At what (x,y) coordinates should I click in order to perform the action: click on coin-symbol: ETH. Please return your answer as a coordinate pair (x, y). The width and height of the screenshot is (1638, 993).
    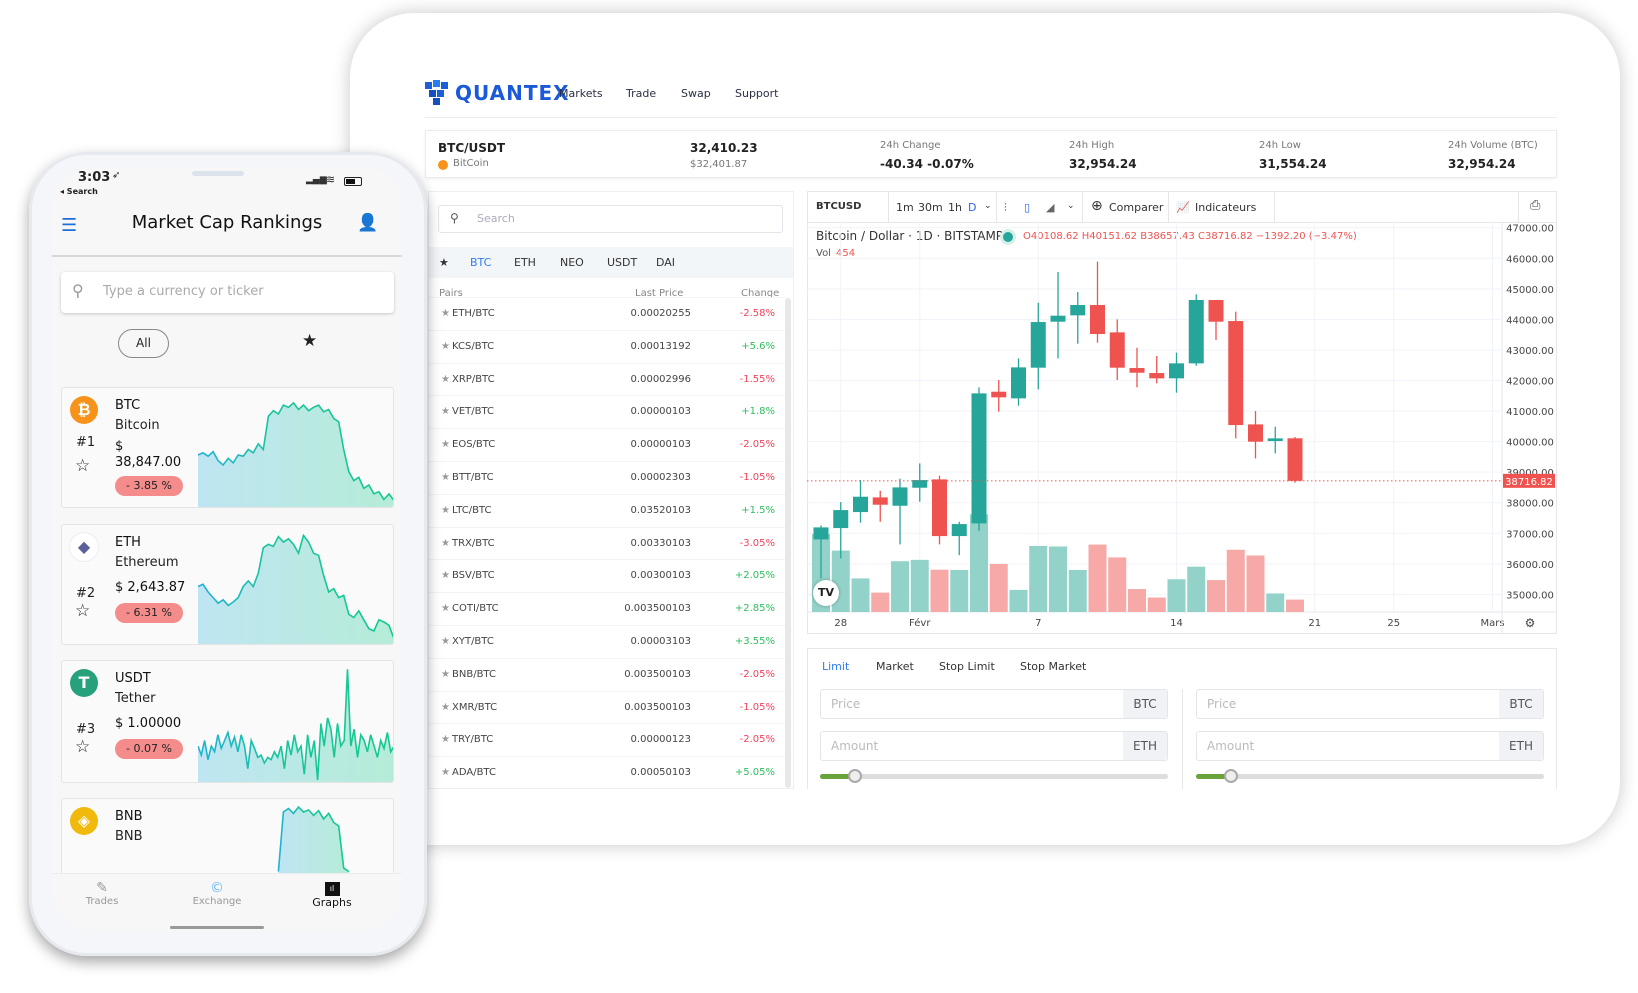
    Looking at the image, I should click on (128, 542).